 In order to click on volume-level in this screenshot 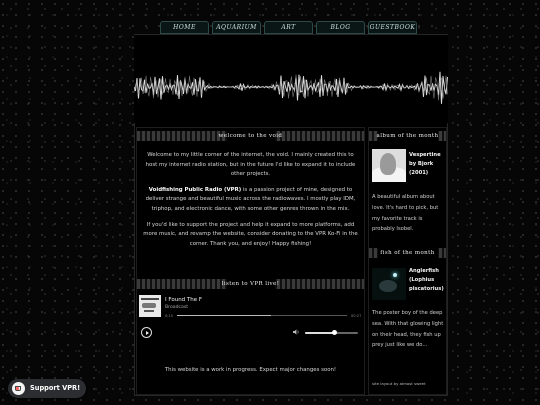, I will do `click(320, 333)`.